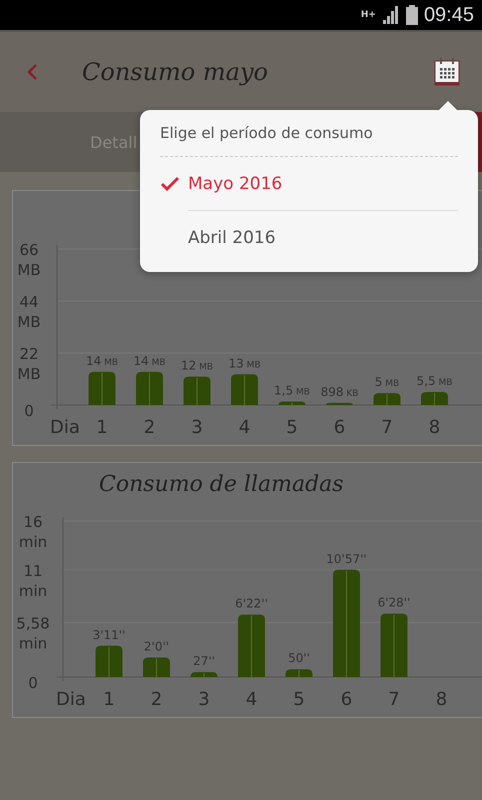  I want to click on calendar-icon, so click(447, 72).